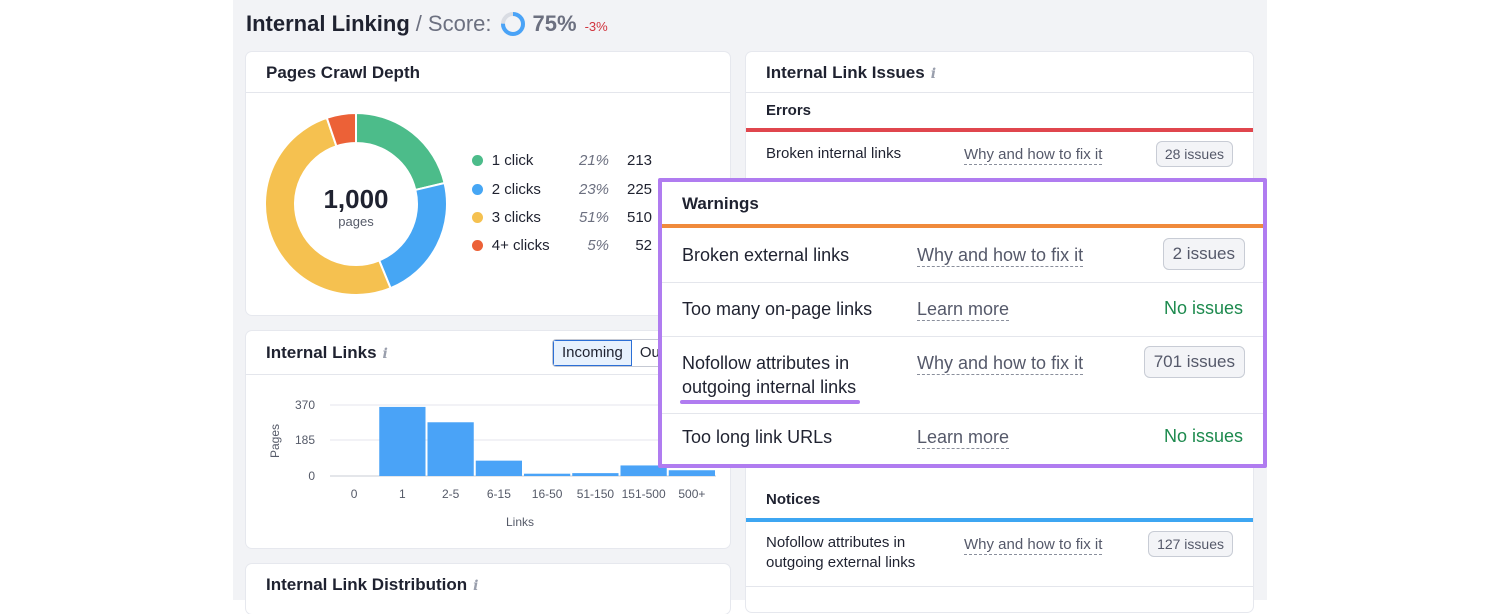 The image size is (1500, 614). Describe the element at coordinates (592, 353) in the screenshot. I see `toggle-incoming: Incoming` at that location.